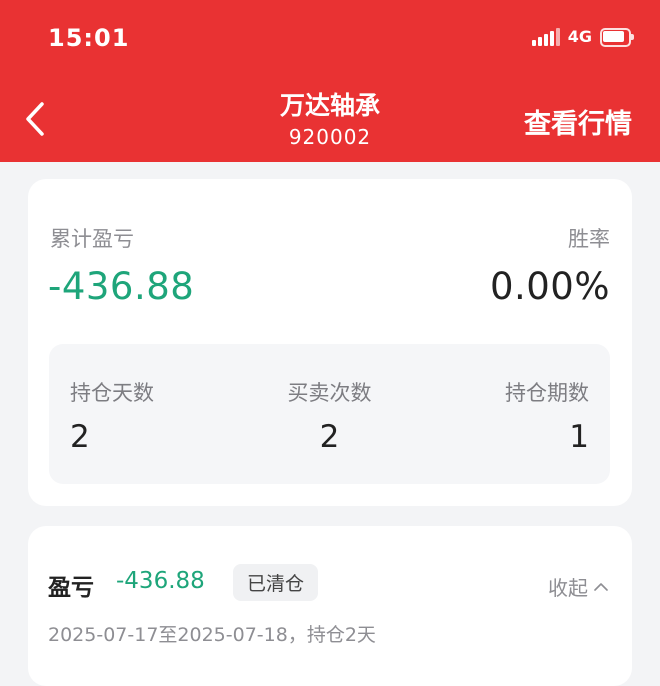 This screenshot has width=660, height=686. Describe the element at coordinates (276, 582) in the screenshot. I see `status-badge: 已清仓` at that location.